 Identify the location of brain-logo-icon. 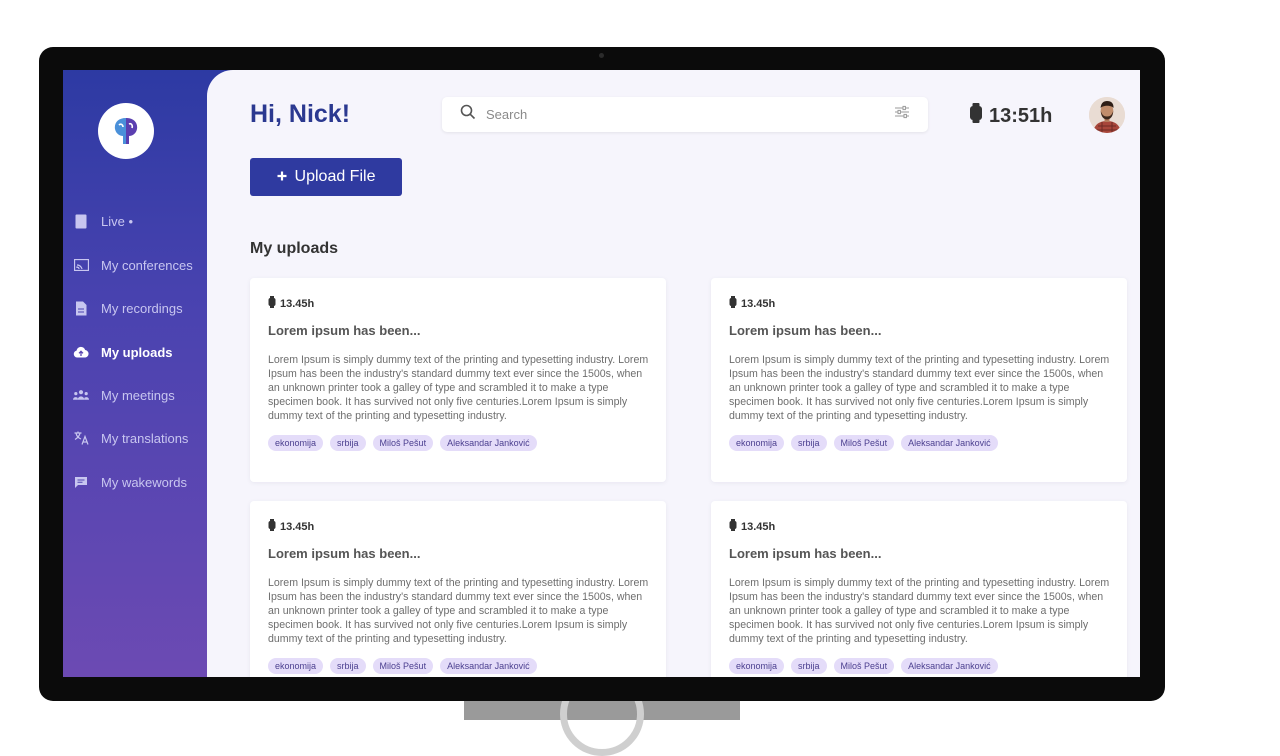
(126, 131).